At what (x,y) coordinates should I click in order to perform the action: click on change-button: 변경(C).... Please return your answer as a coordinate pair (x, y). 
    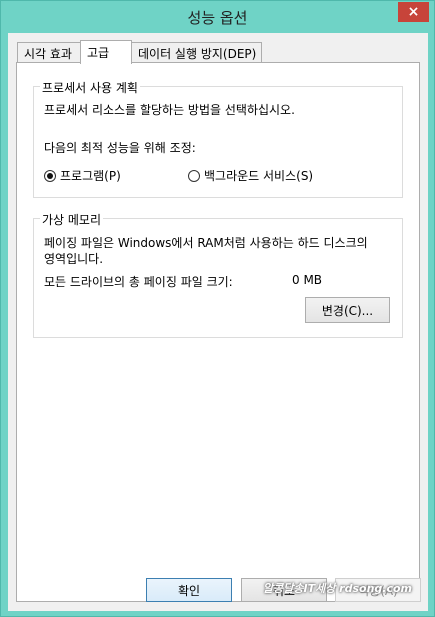
    Looking at the image, I should click on (347, 310).